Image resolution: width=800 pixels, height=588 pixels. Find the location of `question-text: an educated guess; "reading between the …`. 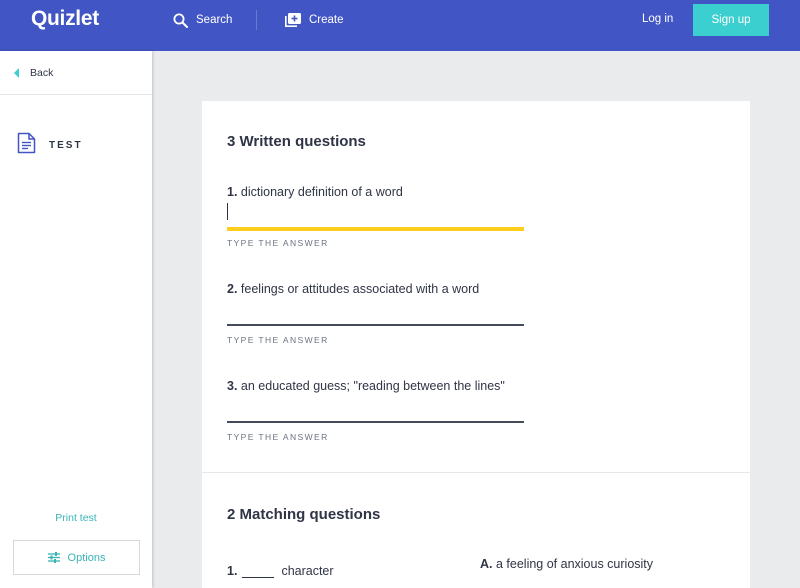

question-text: an educated guess; "reading between the … is located at coordinates (372, 386).